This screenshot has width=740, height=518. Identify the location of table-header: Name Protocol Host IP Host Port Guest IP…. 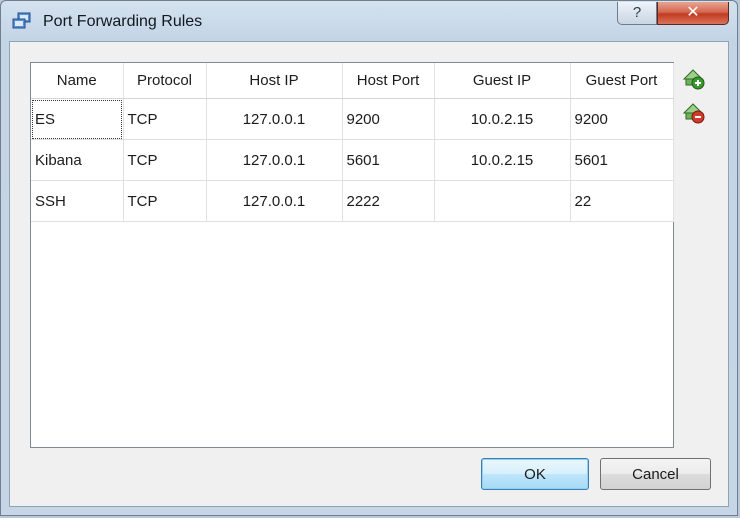
(352, 81).